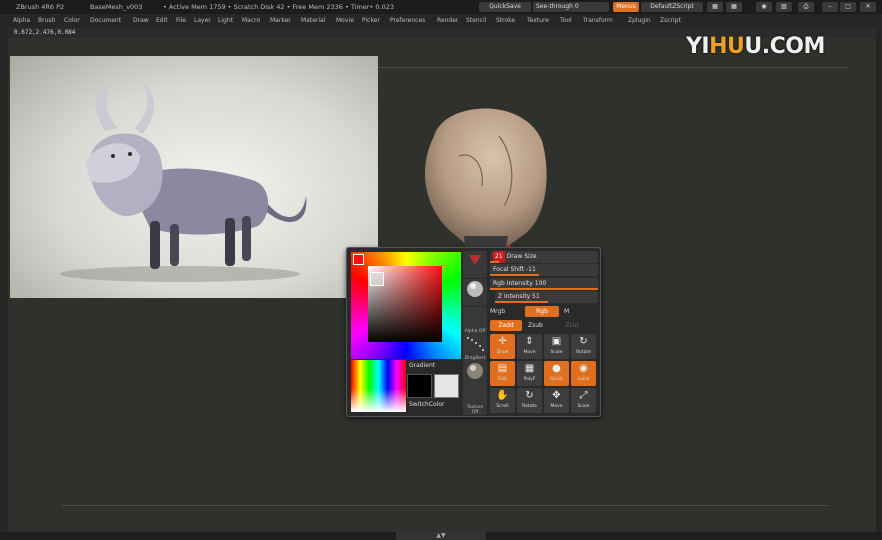  I want to click on focal-shift-fill, so click(514, 275).